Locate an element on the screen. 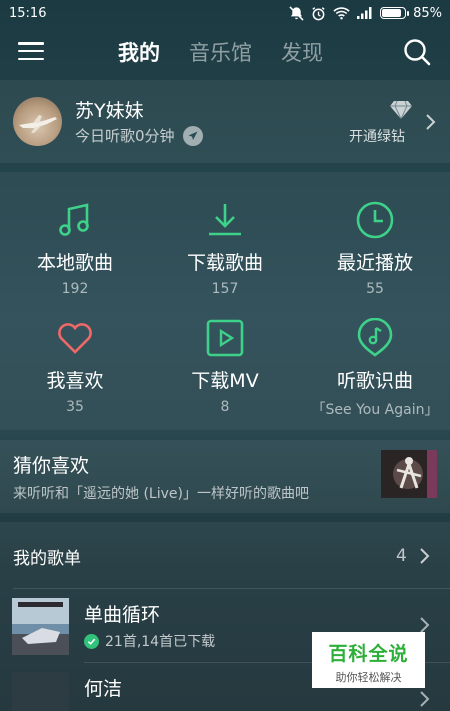 This screenshot has width=450, height=711. watermark-title: 百科全说 is located at coordinates (368, 654).